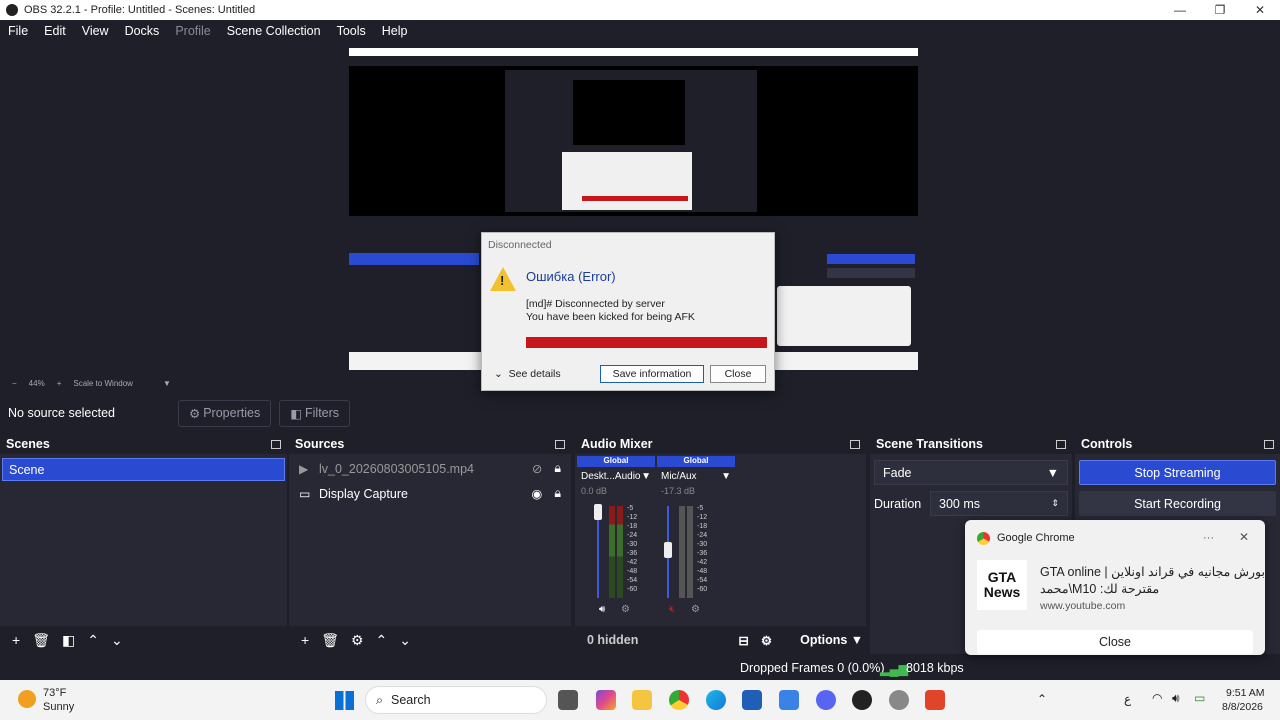 This screenshot has width=1280, height=720. I want to click on source-settings-icon: ⚙, so click(357, 640).